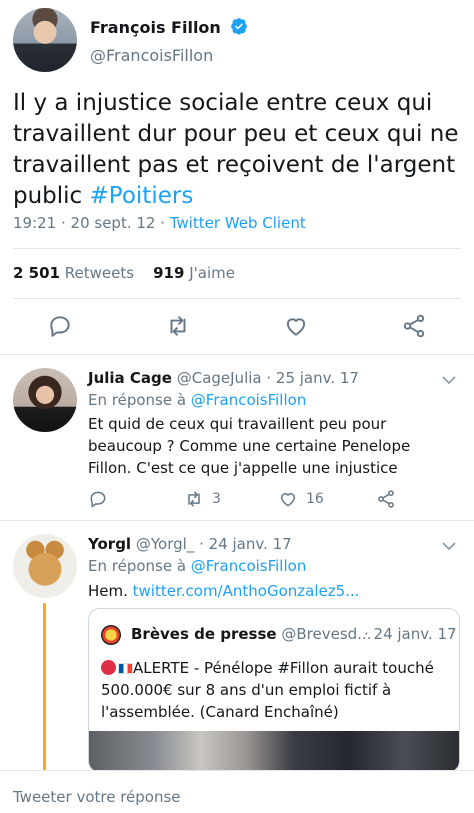 The image size is (474, 813). I want to click on reply-date: · 24 janv. 17, so click(245, 544).